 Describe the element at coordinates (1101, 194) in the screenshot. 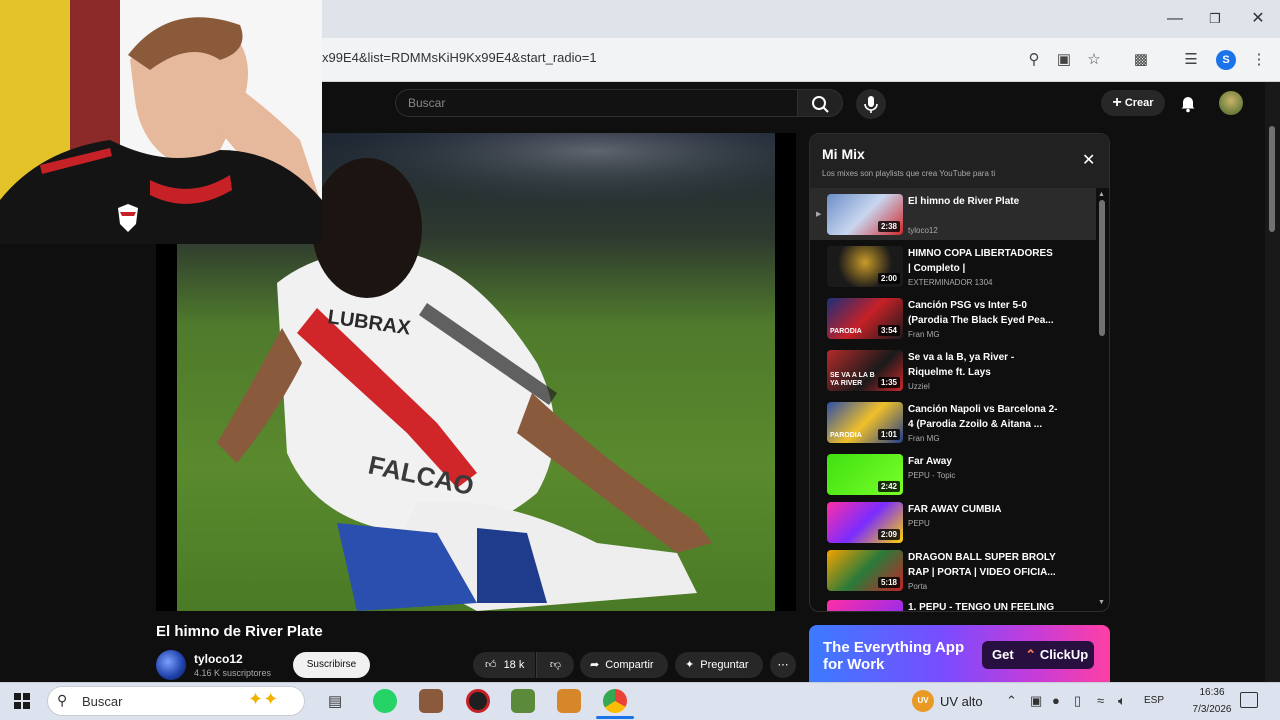

I see `scroll-up-icon: ▲` at that location.